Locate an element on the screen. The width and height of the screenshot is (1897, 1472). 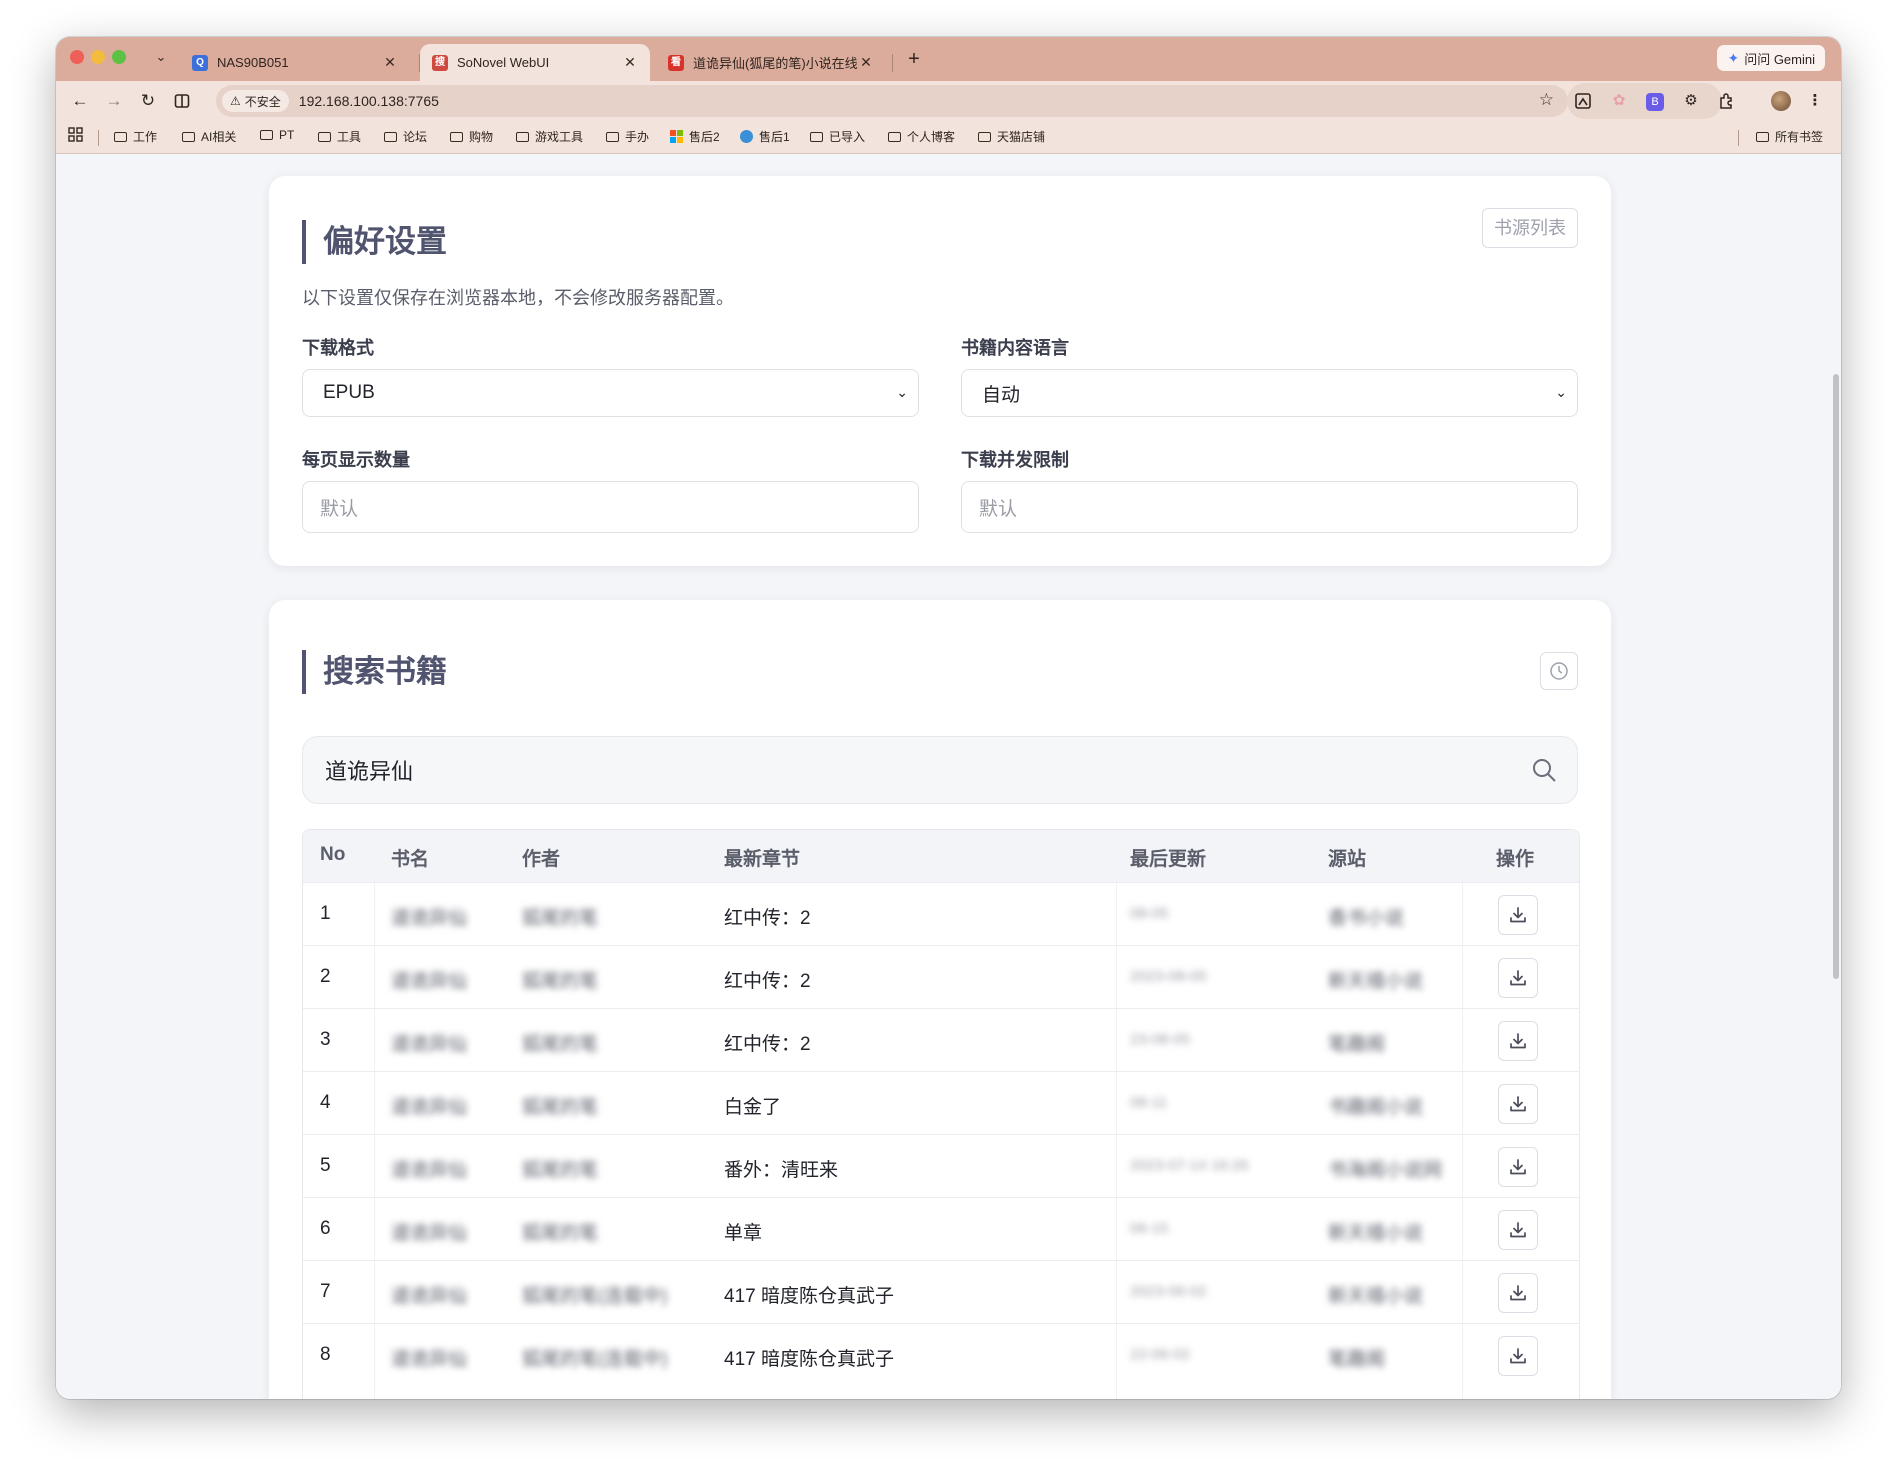
column-header: 最后更新 is located at coordinates (1168, 859).